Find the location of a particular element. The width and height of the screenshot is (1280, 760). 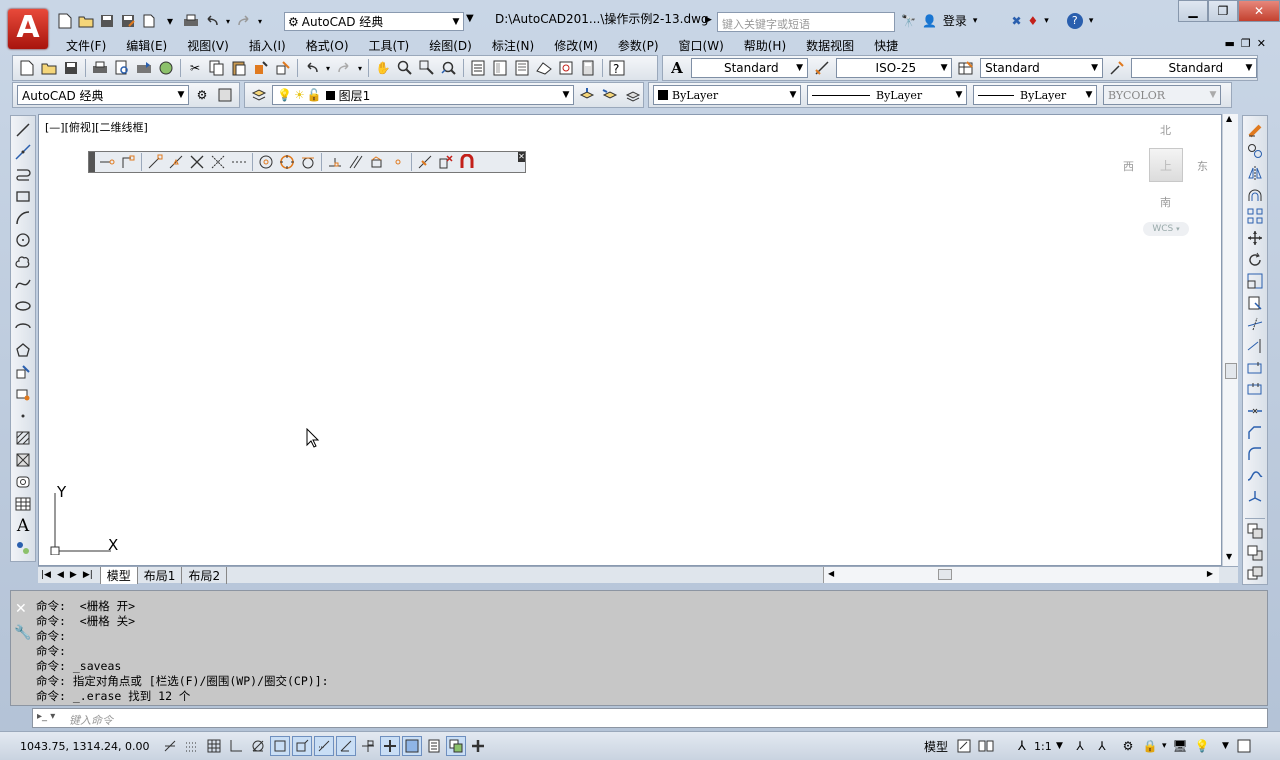

text-style-icon: A is located at coordinates (677, 68).